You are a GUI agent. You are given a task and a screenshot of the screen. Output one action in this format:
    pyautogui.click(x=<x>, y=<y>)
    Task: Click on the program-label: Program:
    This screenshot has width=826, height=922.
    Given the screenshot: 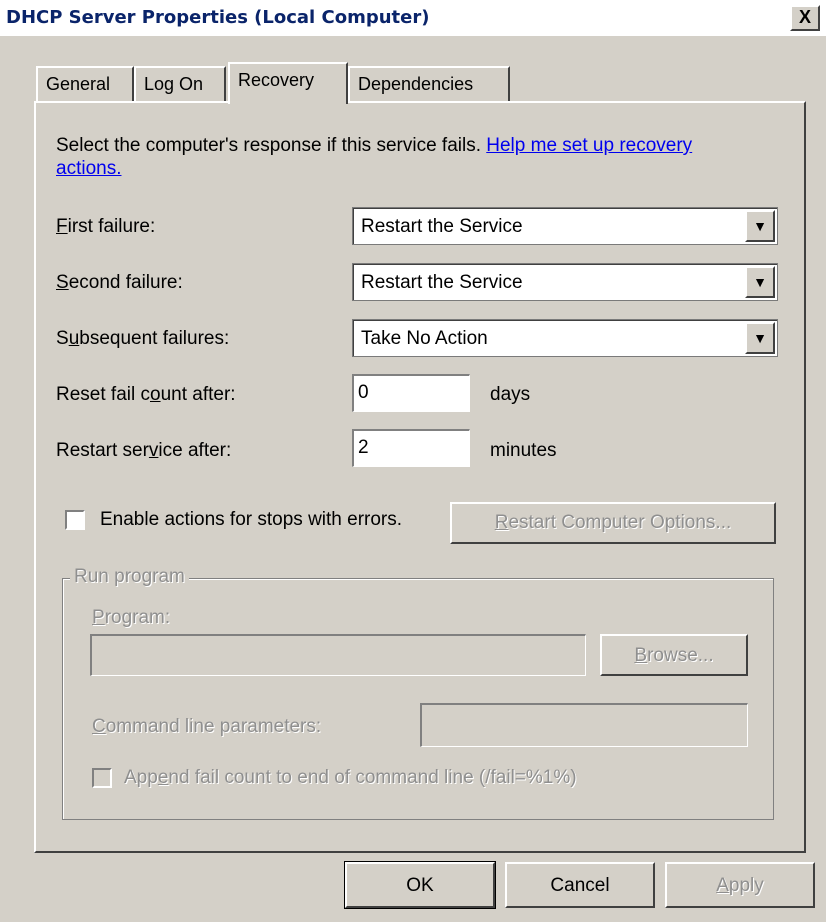 What is the action you would take?
    pyautogui.click(x=131, y=618)
    